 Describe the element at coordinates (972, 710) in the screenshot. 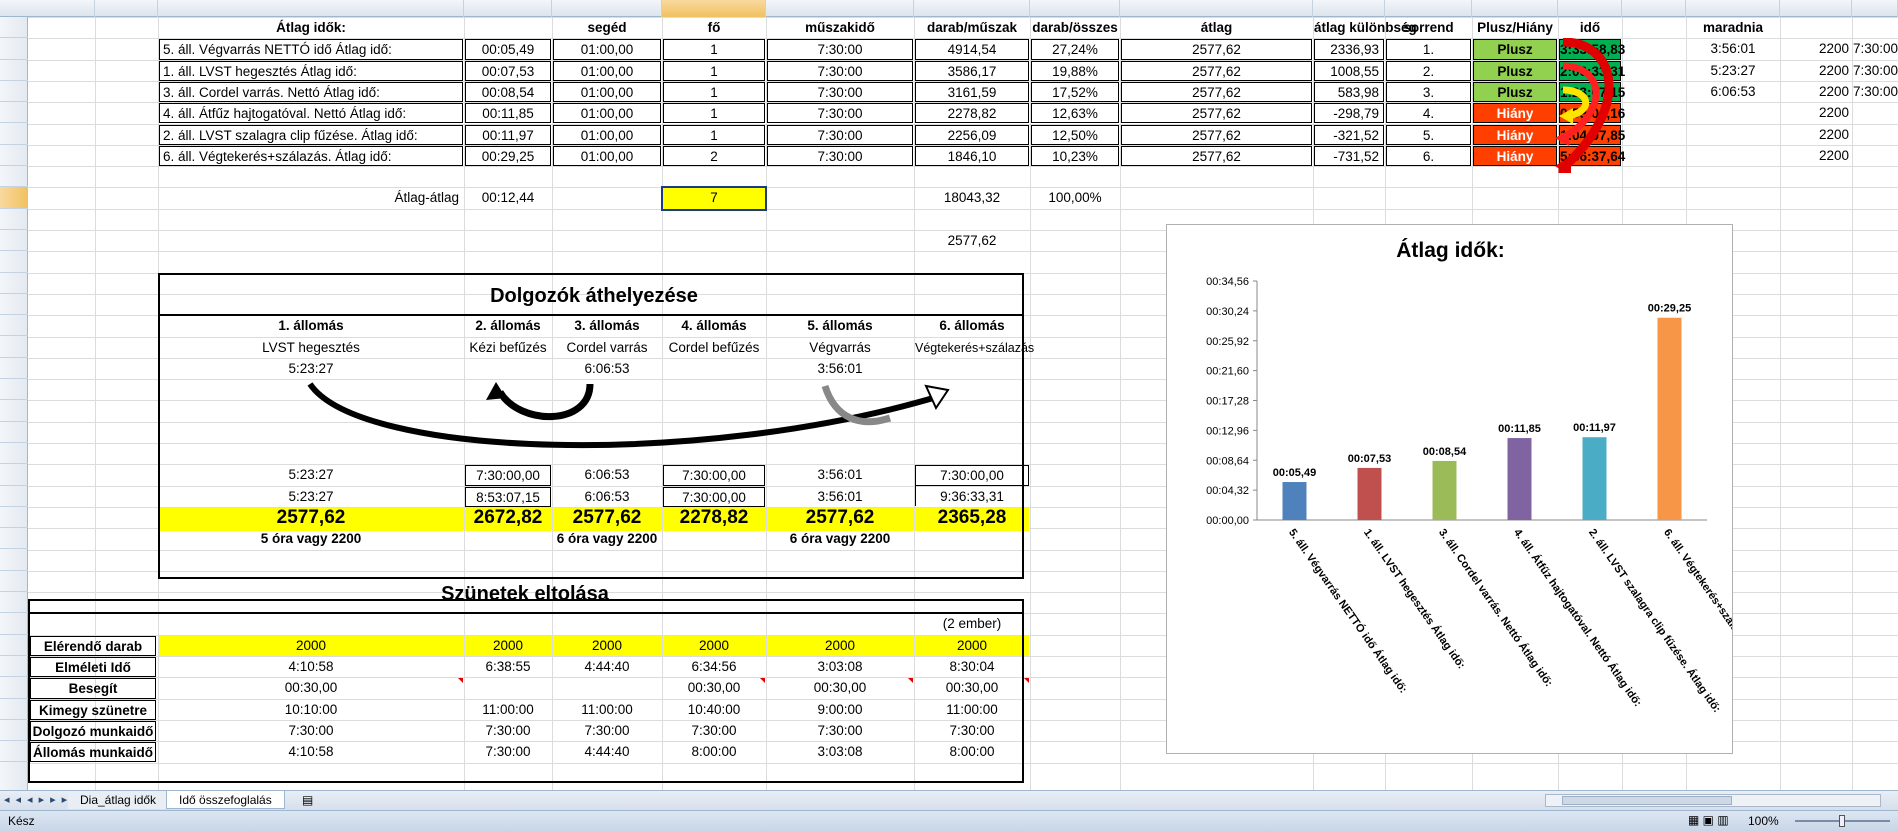

I see `szunetek-value: 11:00:00` at that location.